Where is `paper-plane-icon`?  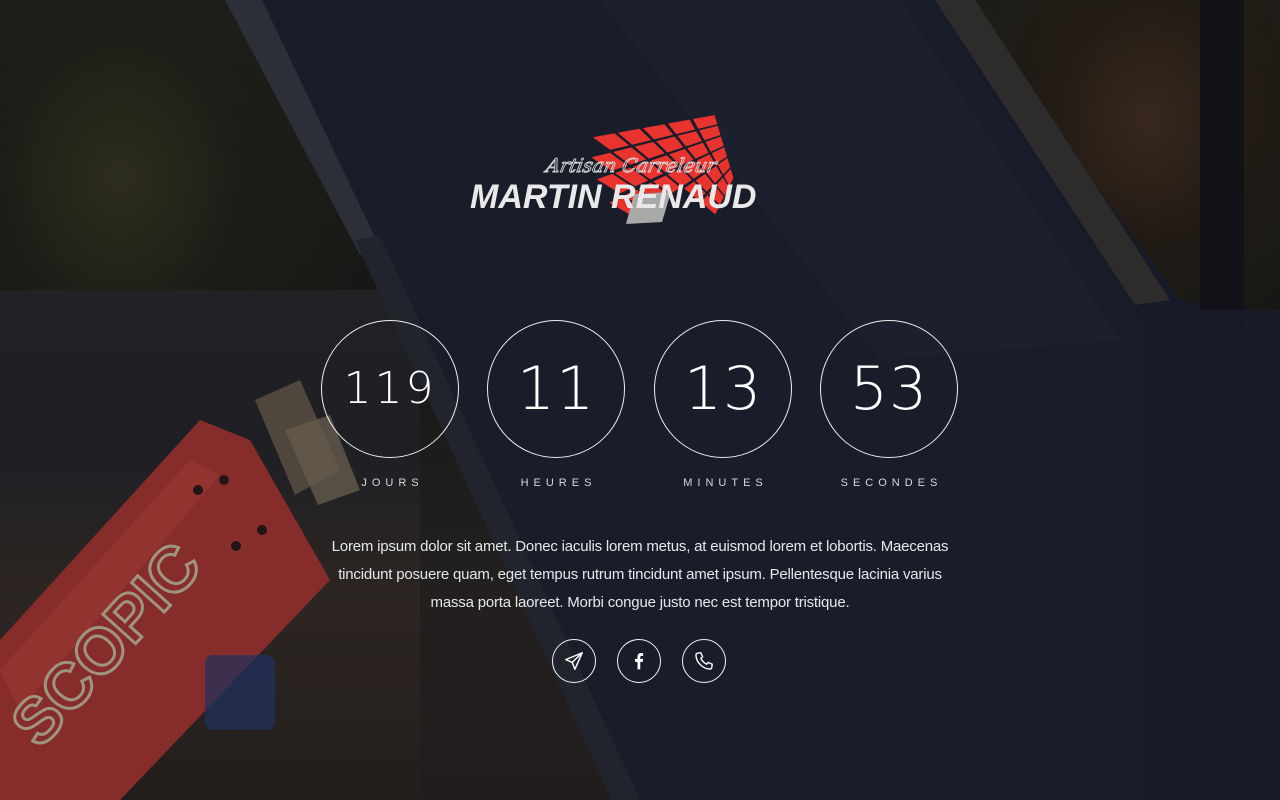
paper-plane-icon is located at coordinates (574, 661).